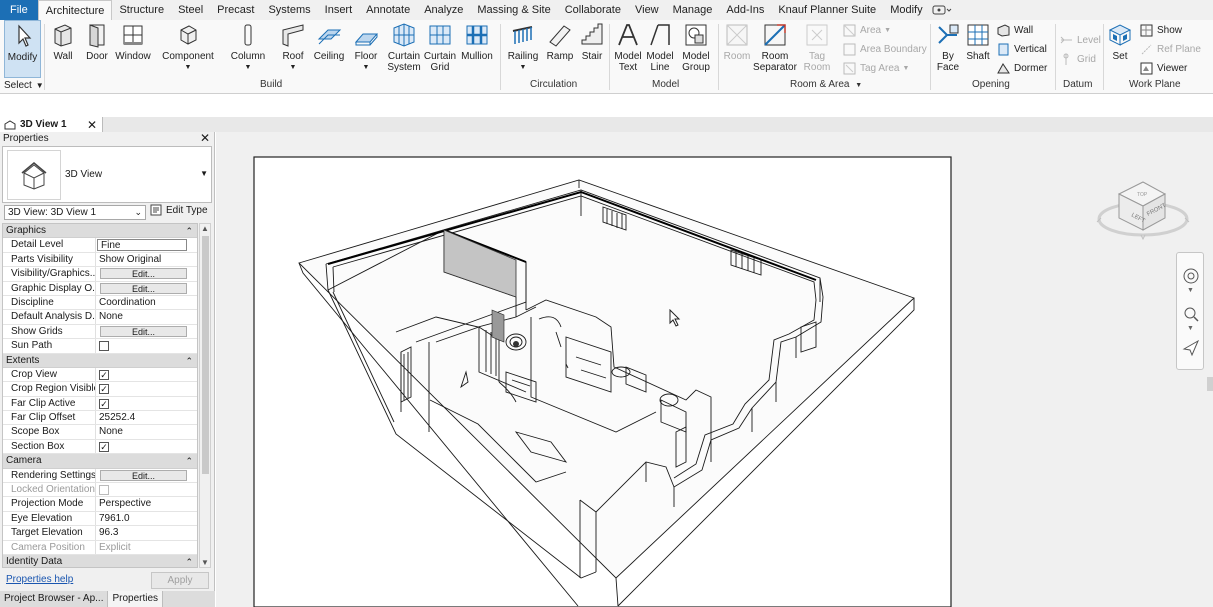  Describe the element at coordinates (1120, 41) in the screenshot. I see `set-work-plane-button: Set` at that location.